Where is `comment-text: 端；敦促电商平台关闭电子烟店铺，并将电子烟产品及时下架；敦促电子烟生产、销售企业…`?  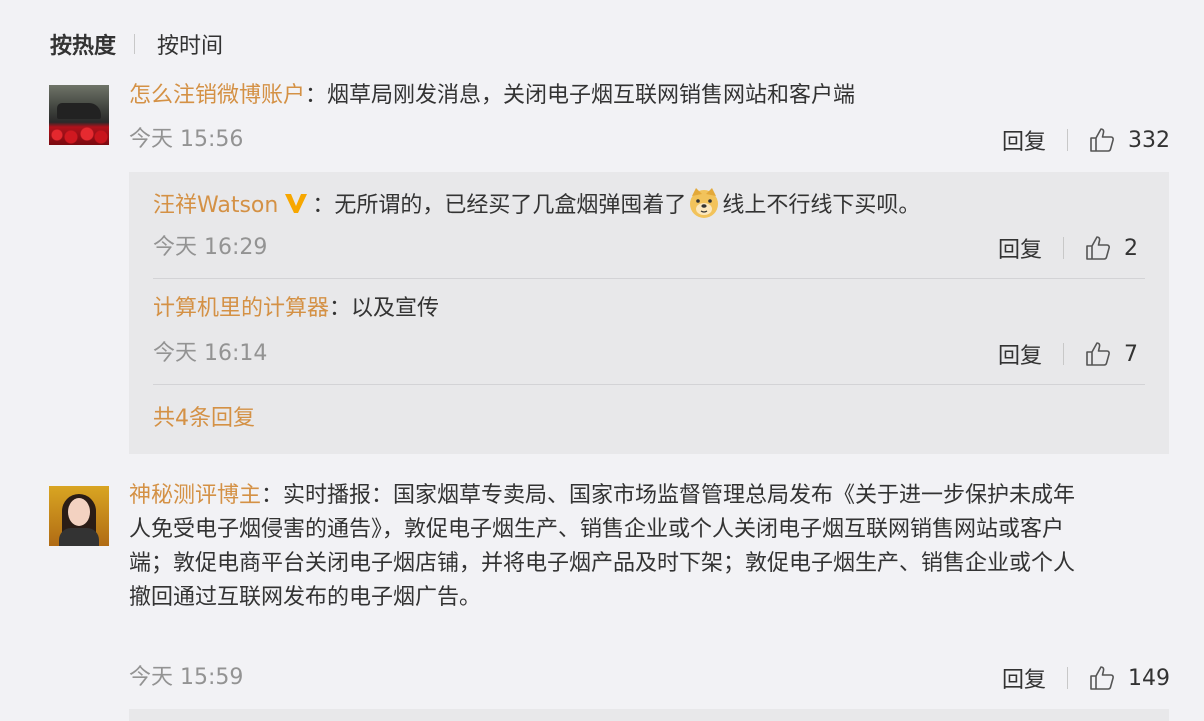 comment-text: 端；敦促电商平台关闭电子烟店铺，并将电子烟产品及时下架；敦促电子烟生产、销售企业… is located at coordinates (602, 563).